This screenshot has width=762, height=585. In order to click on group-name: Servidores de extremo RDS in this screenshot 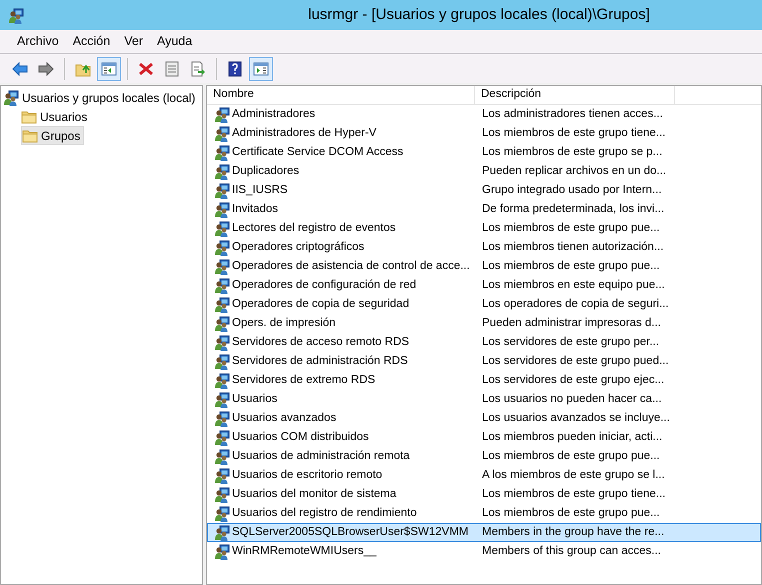, I will do `click(304, 380)`.